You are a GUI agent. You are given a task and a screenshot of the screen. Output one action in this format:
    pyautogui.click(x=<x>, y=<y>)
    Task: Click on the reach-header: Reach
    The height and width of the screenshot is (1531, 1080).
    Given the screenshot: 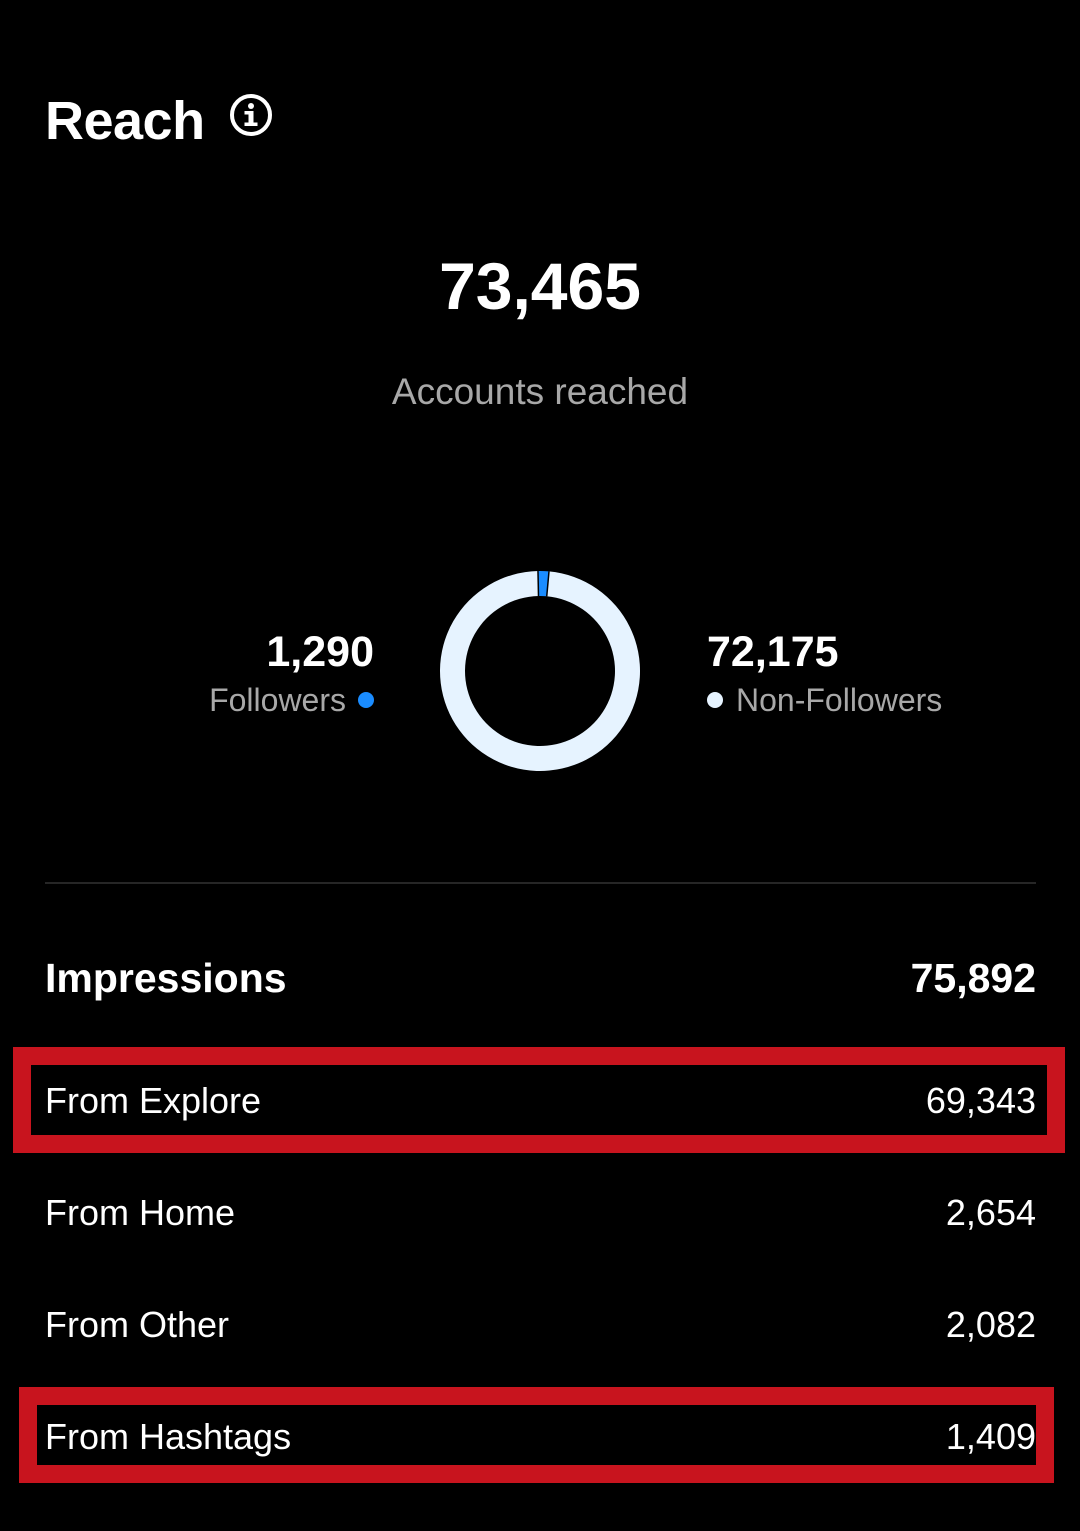 What is the action you would take?
    pyautogui.click(x=159, y=121)
    